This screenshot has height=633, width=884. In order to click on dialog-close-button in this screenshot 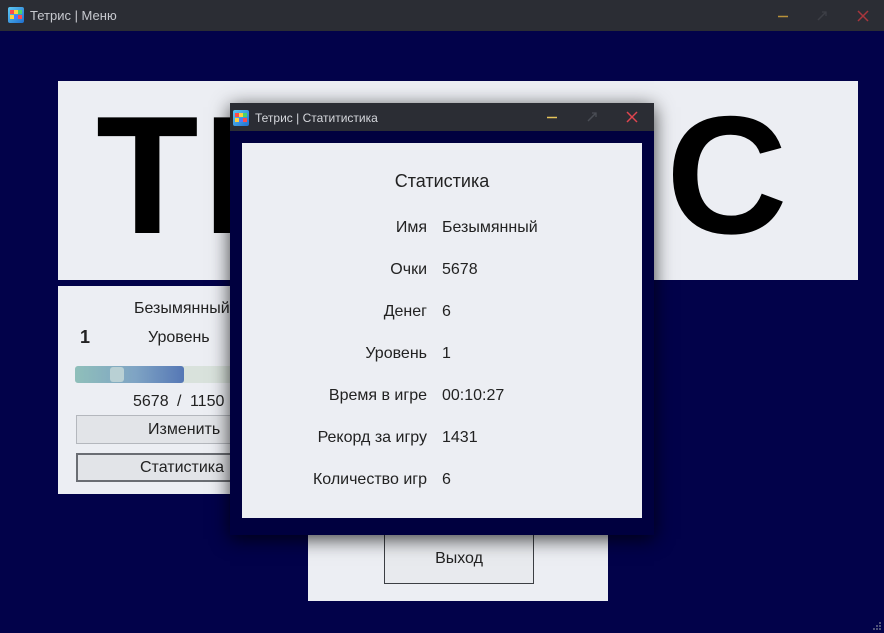, I will do `click(632, 117)`.